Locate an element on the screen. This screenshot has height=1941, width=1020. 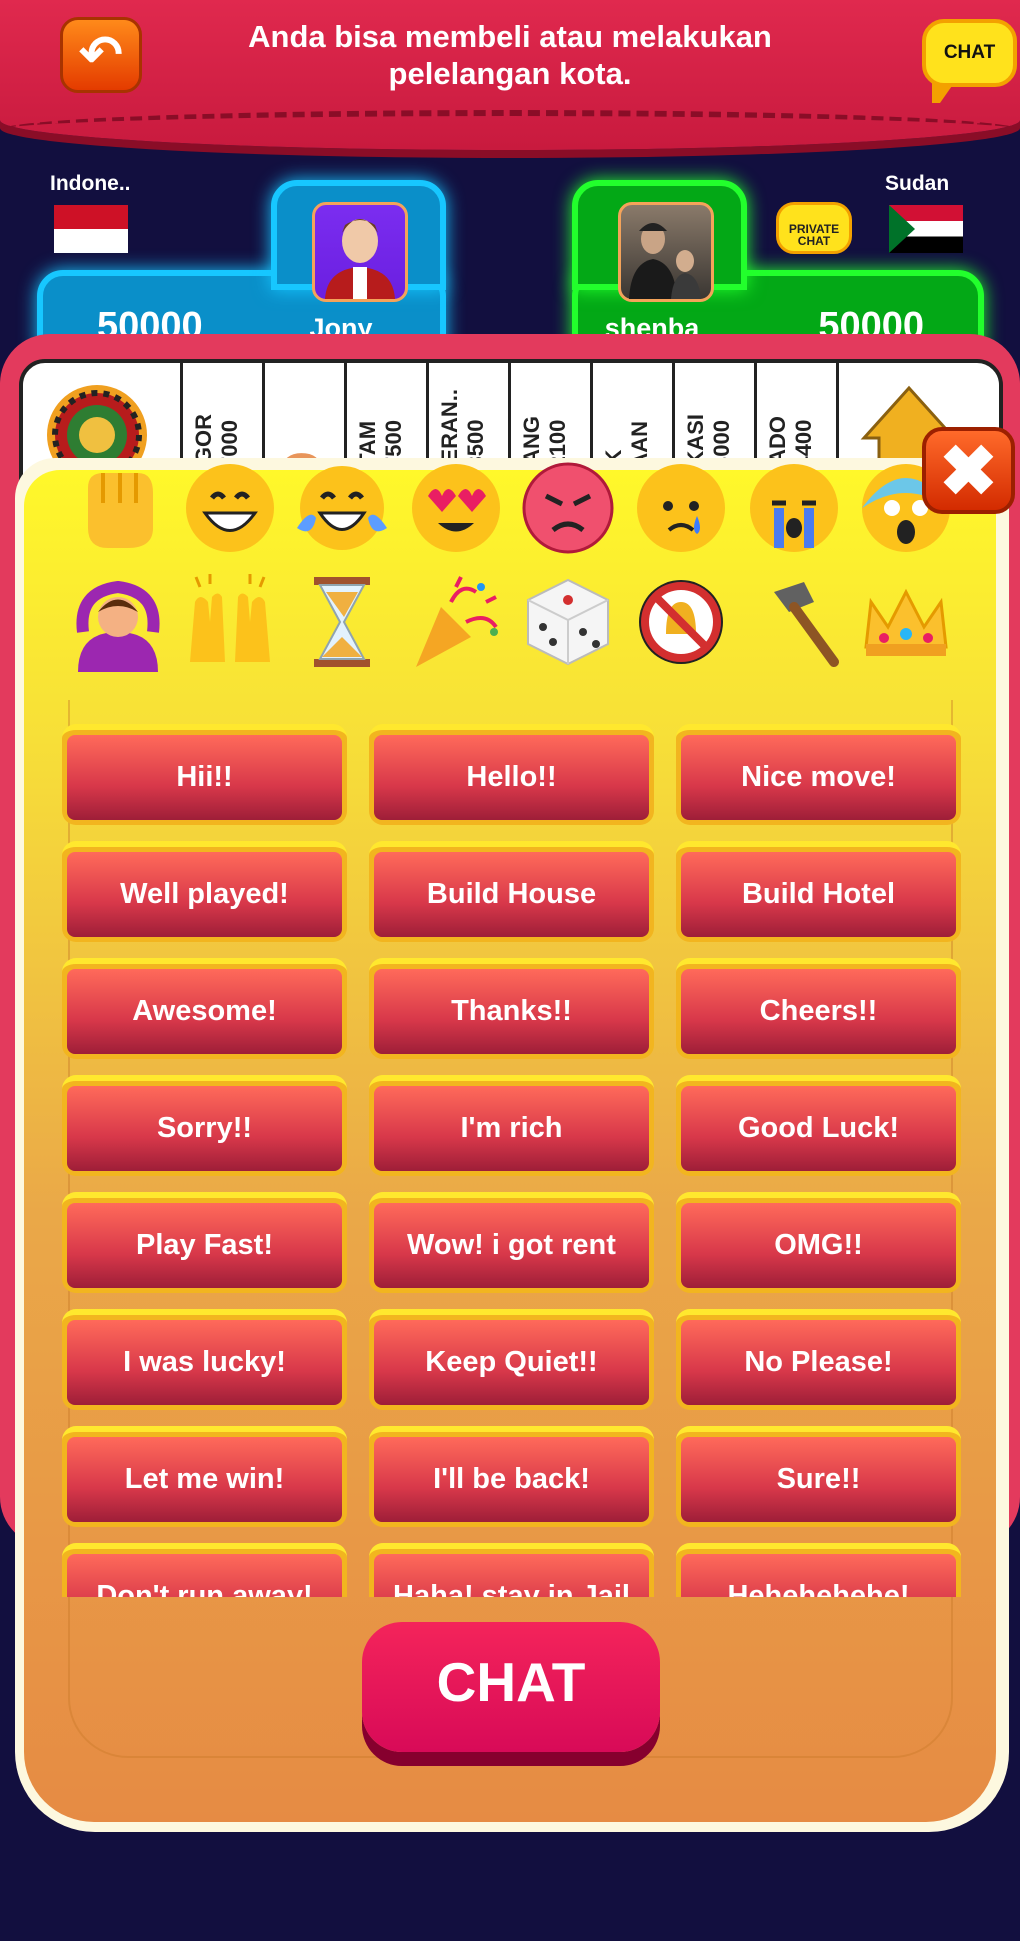
quick-message-button: Build House is located at coordinates (511, 891).